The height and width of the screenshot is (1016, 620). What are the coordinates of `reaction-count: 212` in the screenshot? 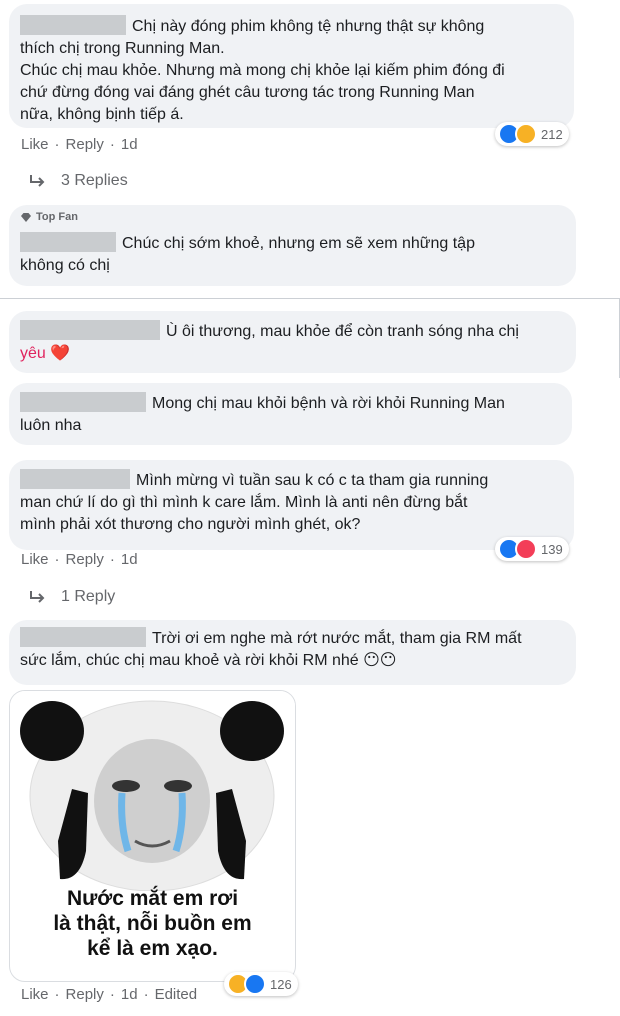 It's located at (552, 134).